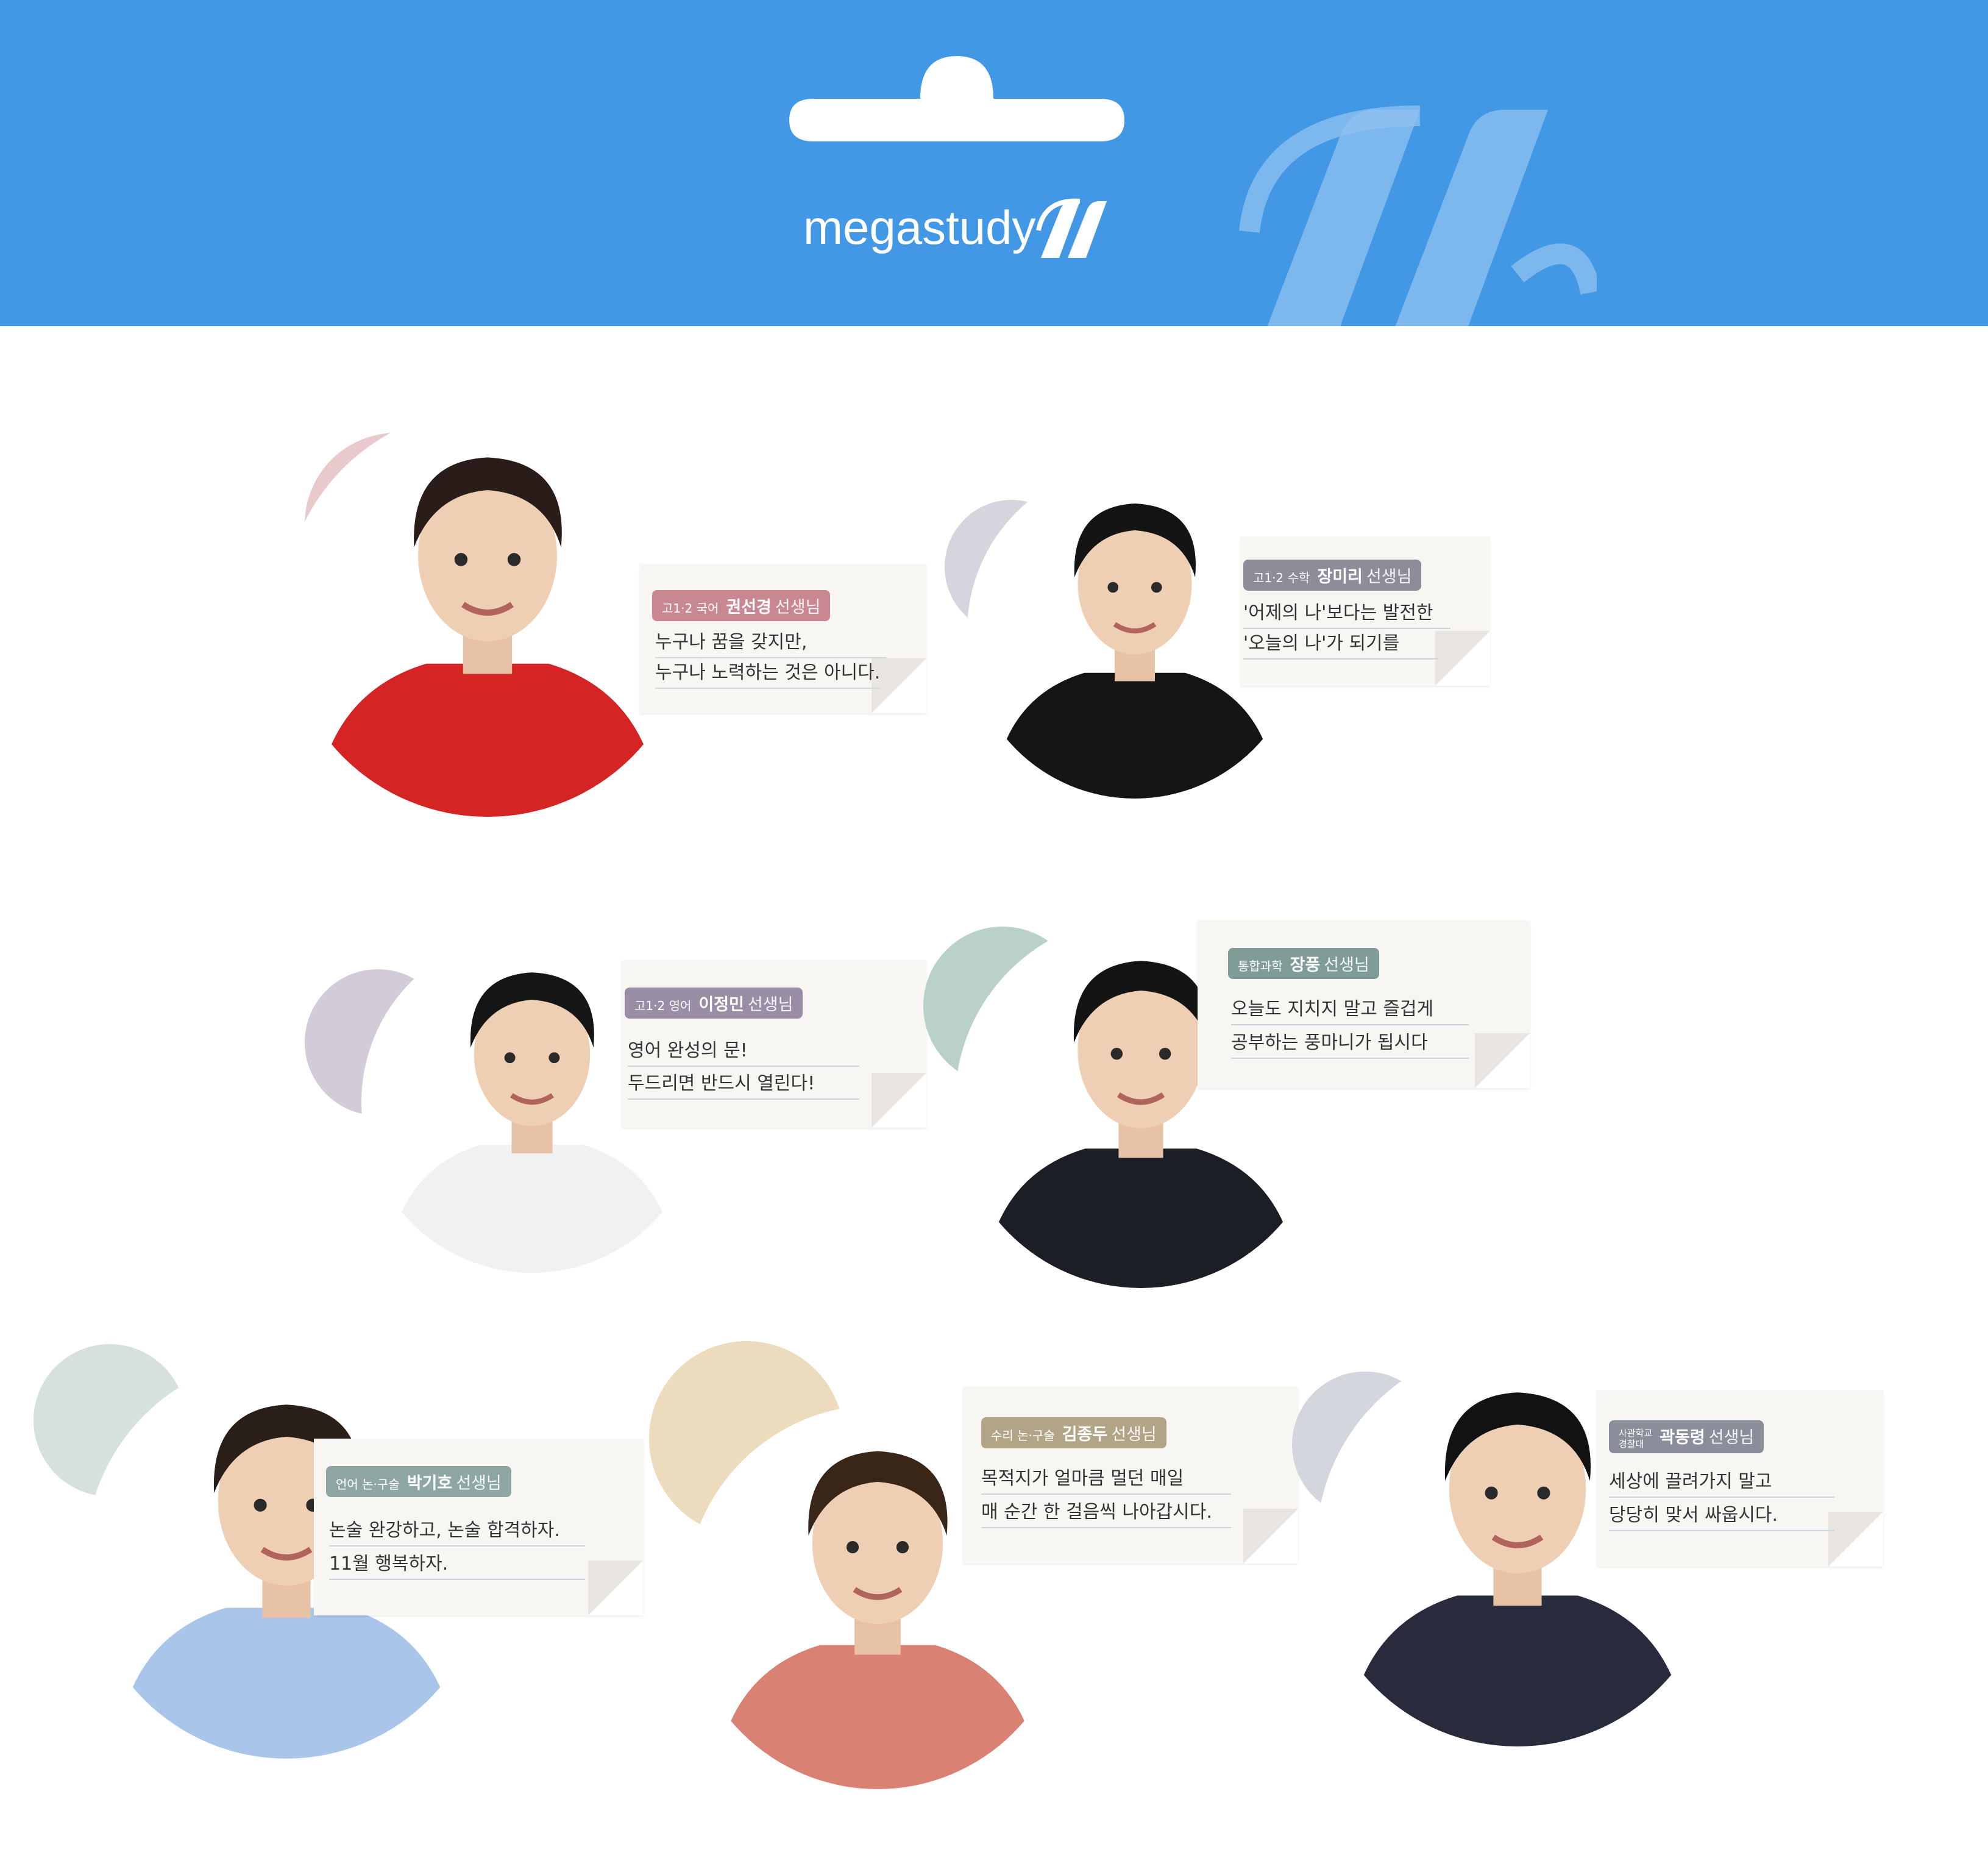 Image resolution: width=1988 pixels, height=1858 pixels. What do you see at coordinates (1350, 1009) in the screenshot?
I see `quote-line1: 오늘도 지치지 말고 즐겁게` at bounding box center [1350, 1009].